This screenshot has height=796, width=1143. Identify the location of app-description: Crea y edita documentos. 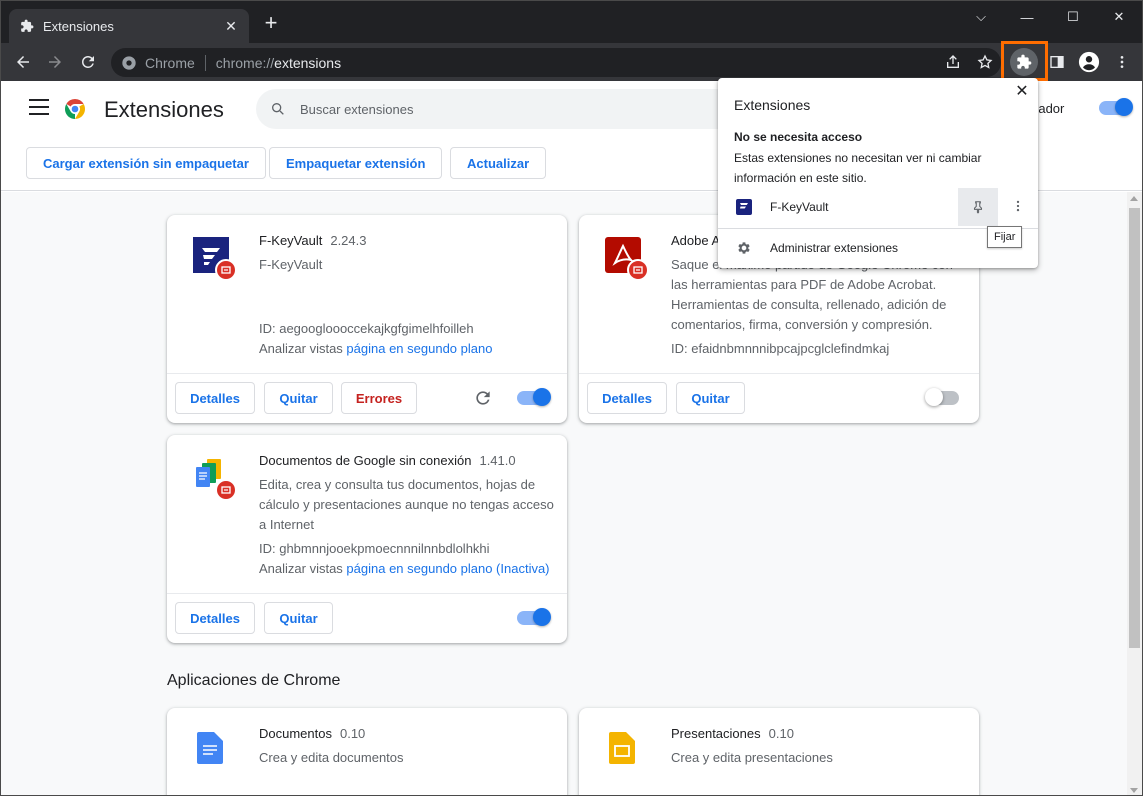
(331, 757).